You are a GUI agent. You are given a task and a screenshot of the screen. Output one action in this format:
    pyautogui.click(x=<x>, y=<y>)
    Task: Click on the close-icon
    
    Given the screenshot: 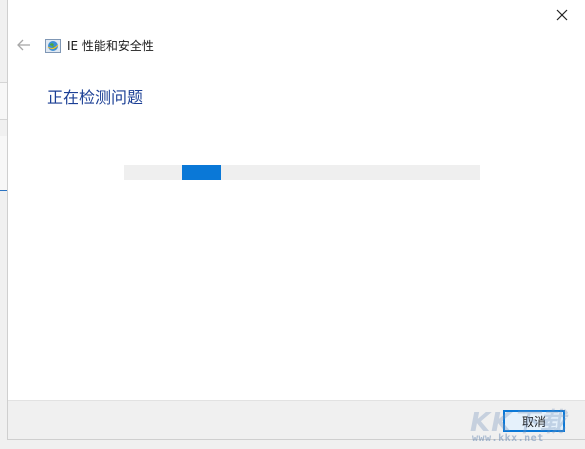 What is the action you would take?
    pyautogui.click(x=562, y=15)
    